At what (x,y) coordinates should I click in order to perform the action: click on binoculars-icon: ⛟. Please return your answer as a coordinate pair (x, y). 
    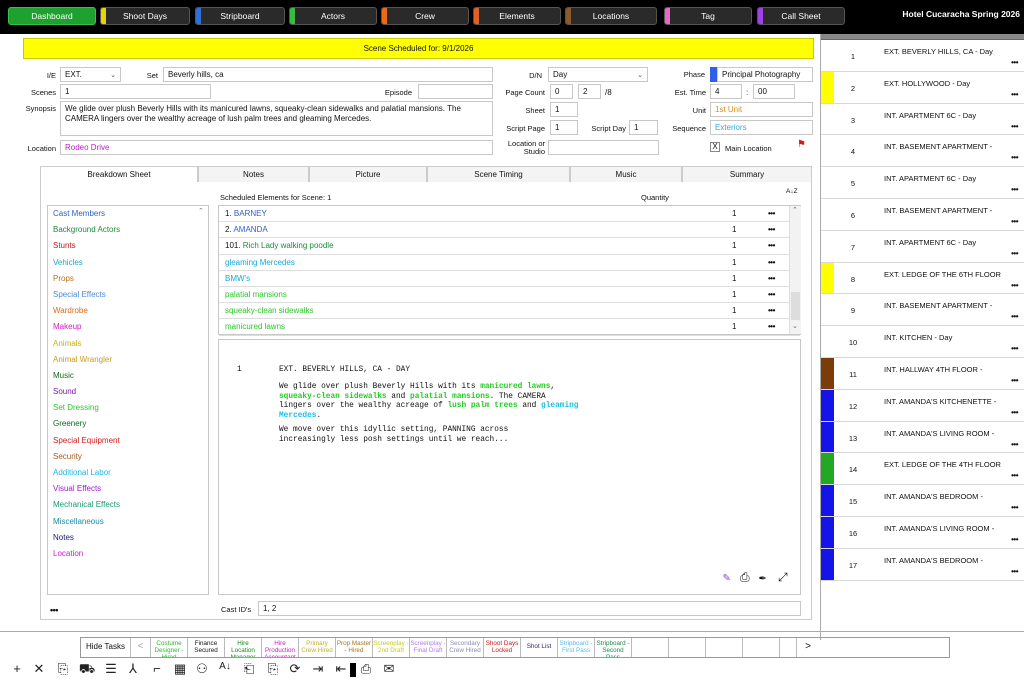
    Looking at the image, I should click on (87, 670).